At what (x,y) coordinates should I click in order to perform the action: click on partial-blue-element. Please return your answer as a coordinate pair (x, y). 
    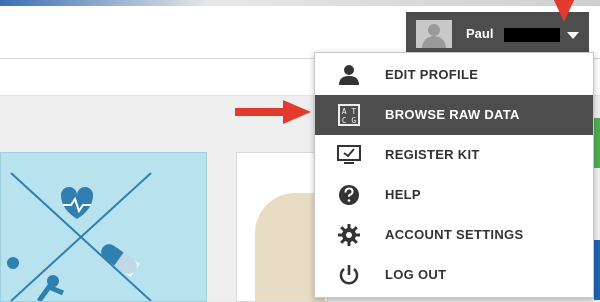
    Looking at the image, I should click on (597, 270).